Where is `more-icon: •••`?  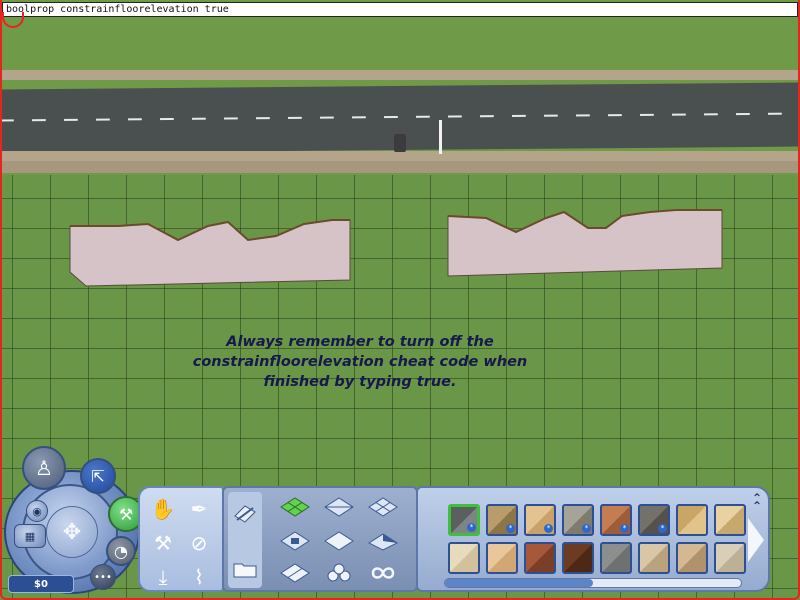 more-icon: ••• is located at coordinates (103, 577).